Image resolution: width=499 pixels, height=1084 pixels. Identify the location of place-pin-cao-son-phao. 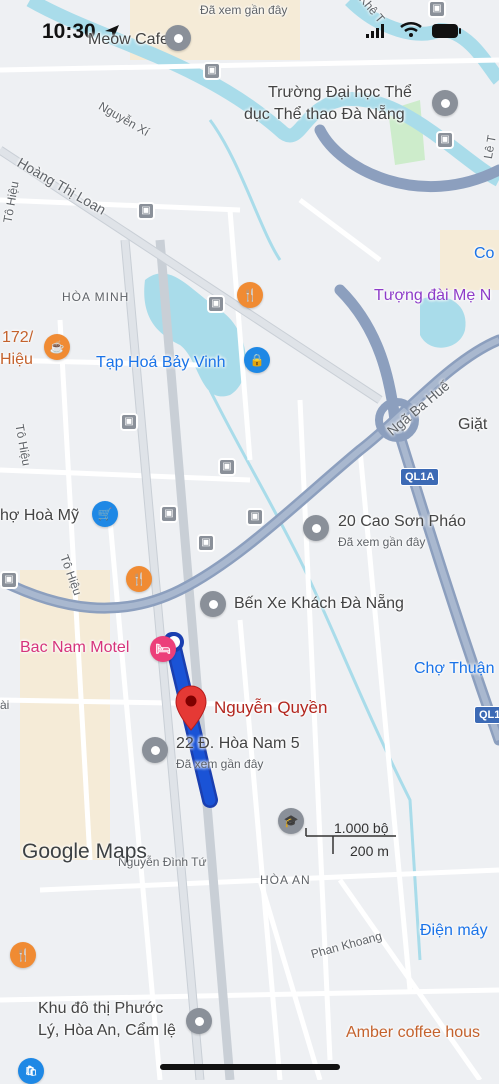
(316, 528).